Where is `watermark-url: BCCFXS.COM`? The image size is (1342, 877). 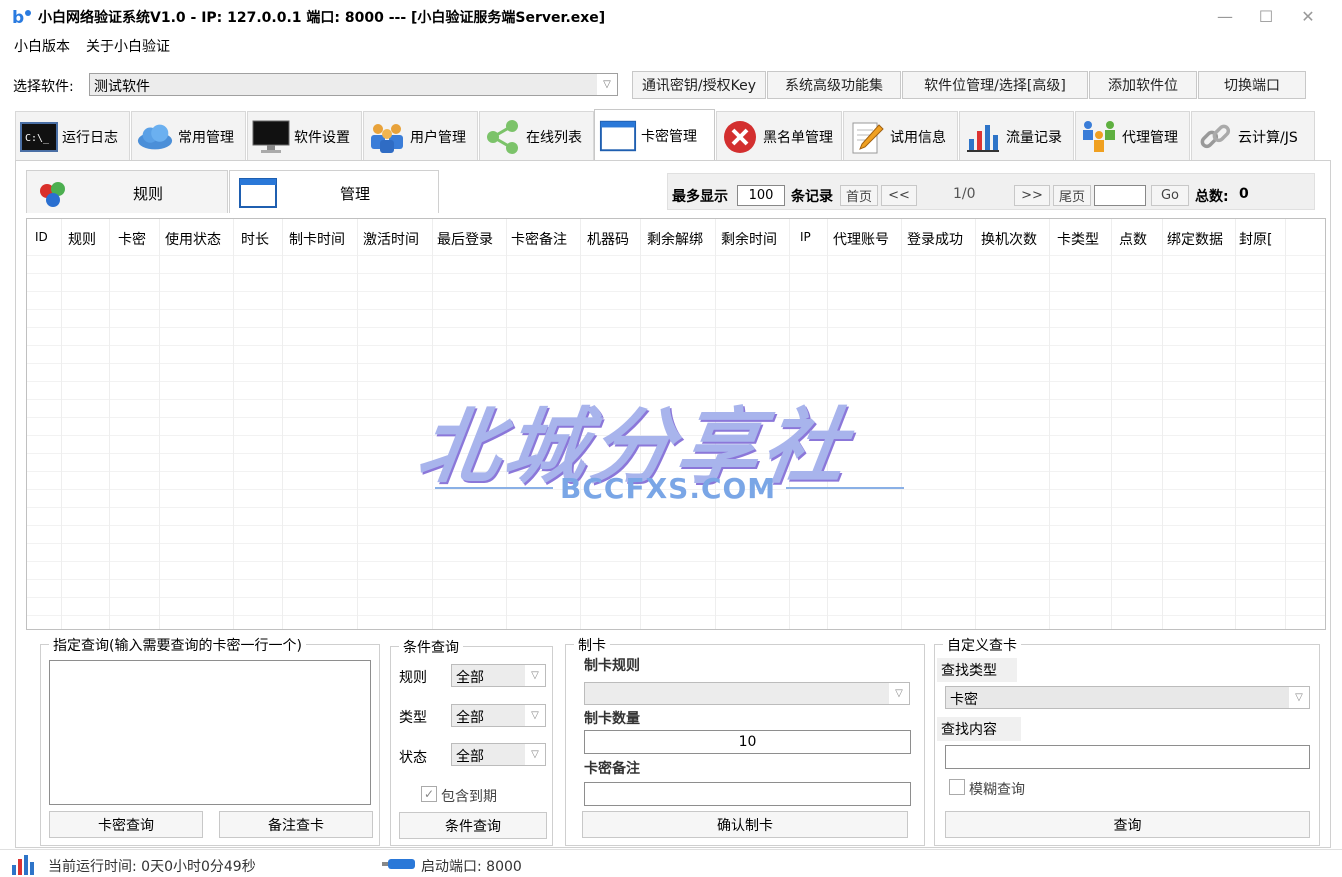
watermark-url: BCCFXS.COM is located at coordinates (668, 488).